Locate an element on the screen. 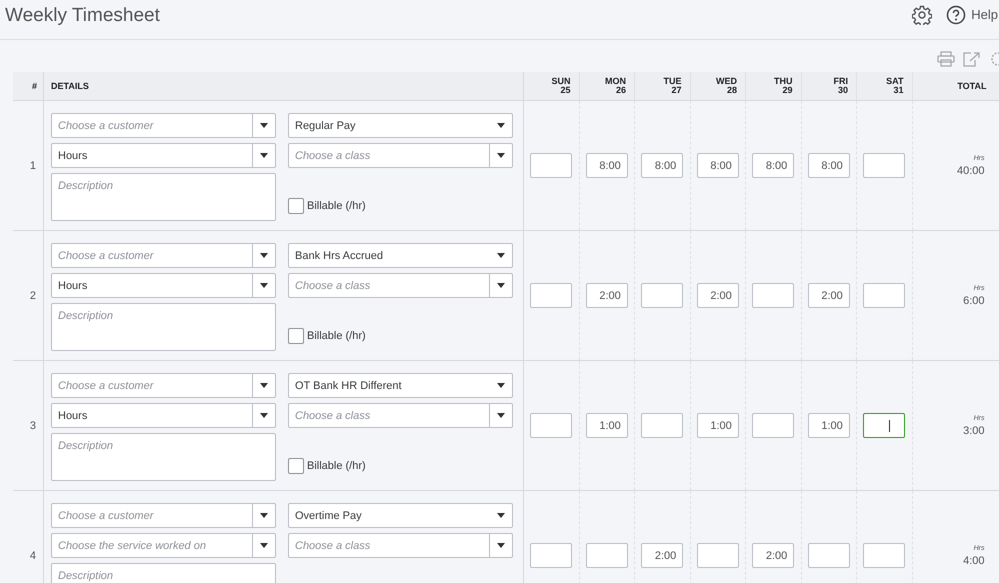 Image resolution: width=999 pixels, height=583 pixels. column-heading: # is located at coordinates (28, 86).